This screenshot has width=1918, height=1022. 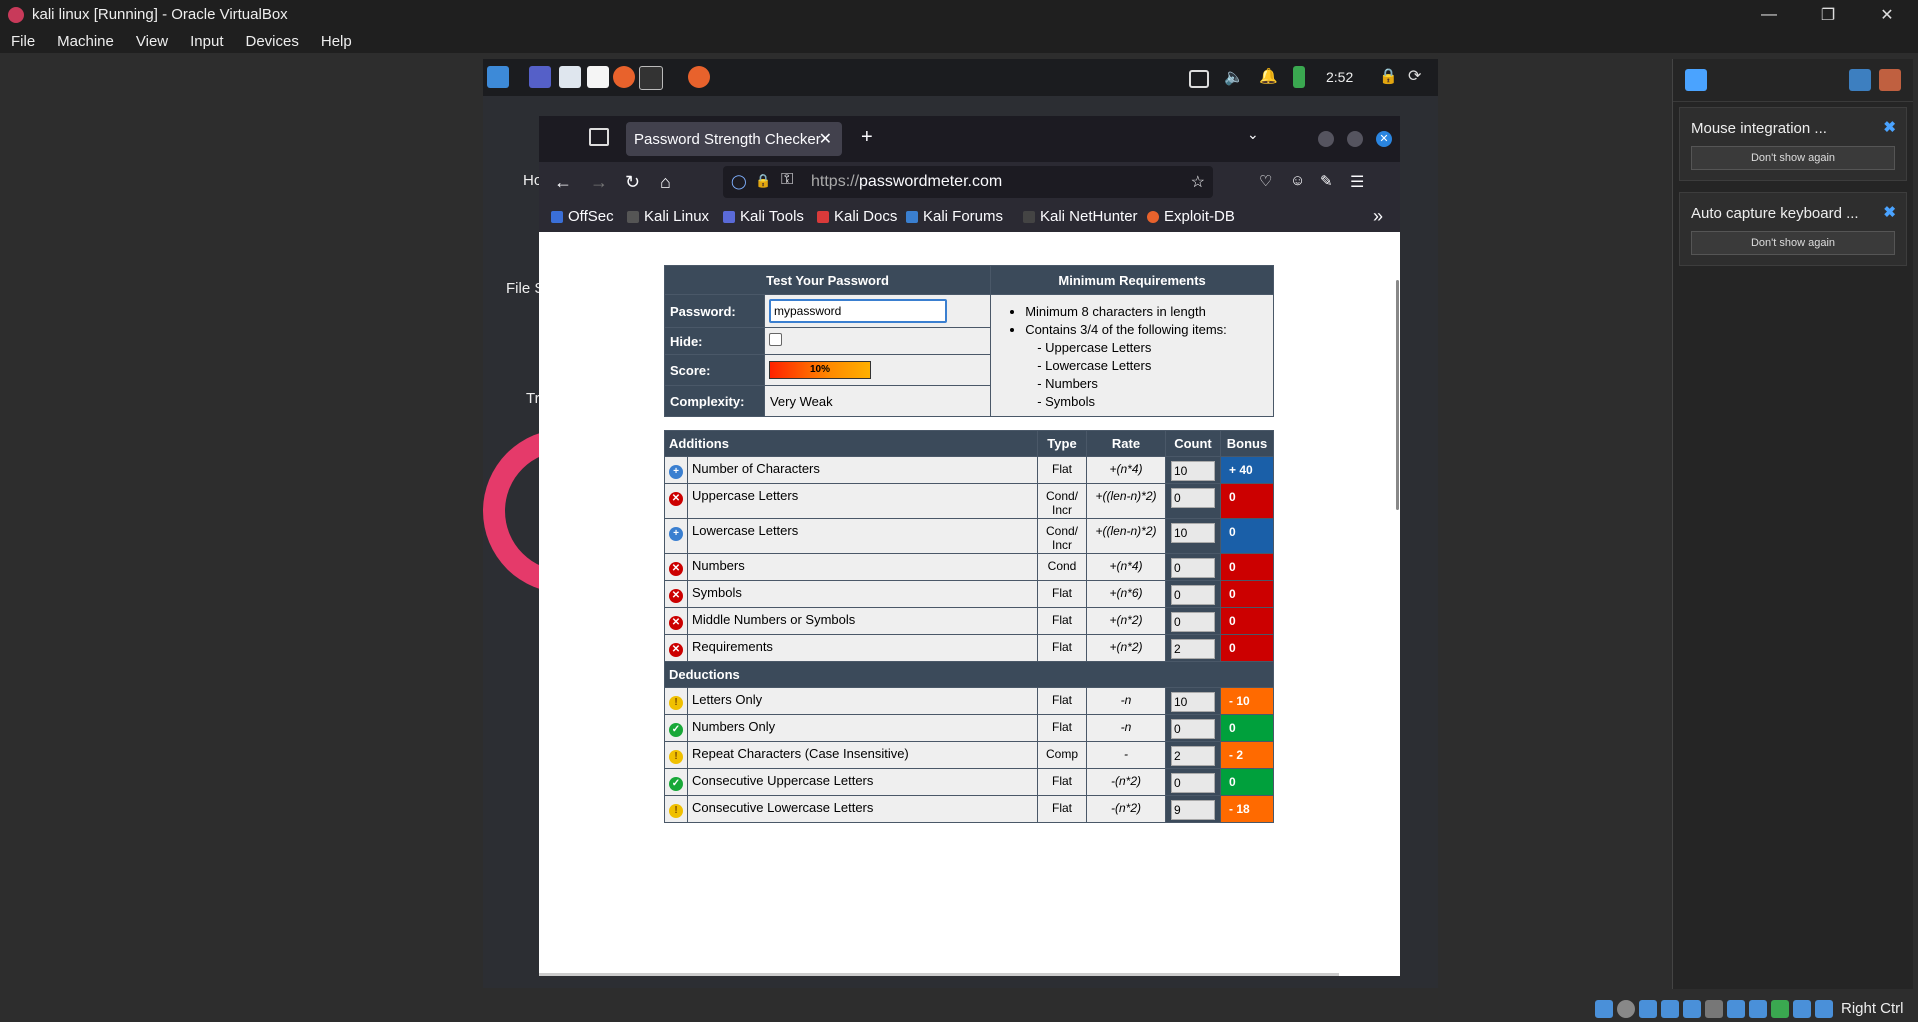 What do you see at coordinates (954, 216) in the screenshot?
I see `bookmark-kali-forums: Kali Forums` at bounding box center [954, 216].